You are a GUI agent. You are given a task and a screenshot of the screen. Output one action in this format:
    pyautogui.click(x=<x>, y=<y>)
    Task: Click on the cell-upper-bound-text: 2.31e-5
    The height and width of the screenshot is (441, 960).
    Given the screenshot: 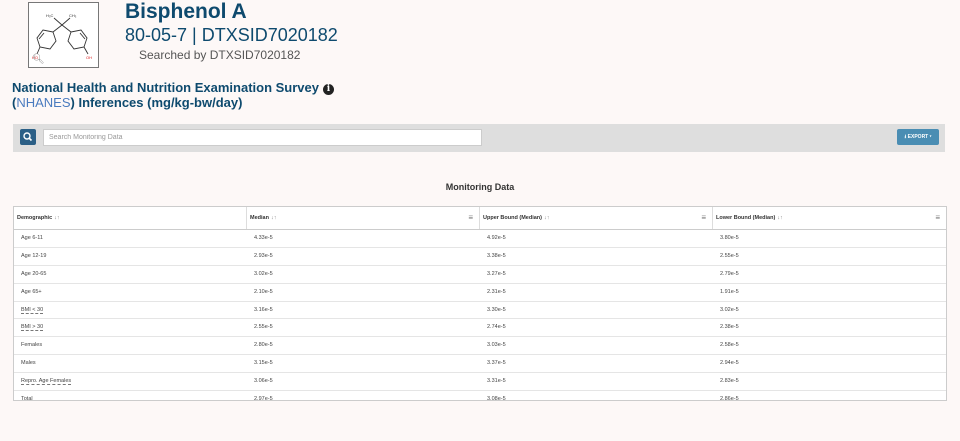 What is the action you would take?
    pyautogui.click(x=496, y=291)
    